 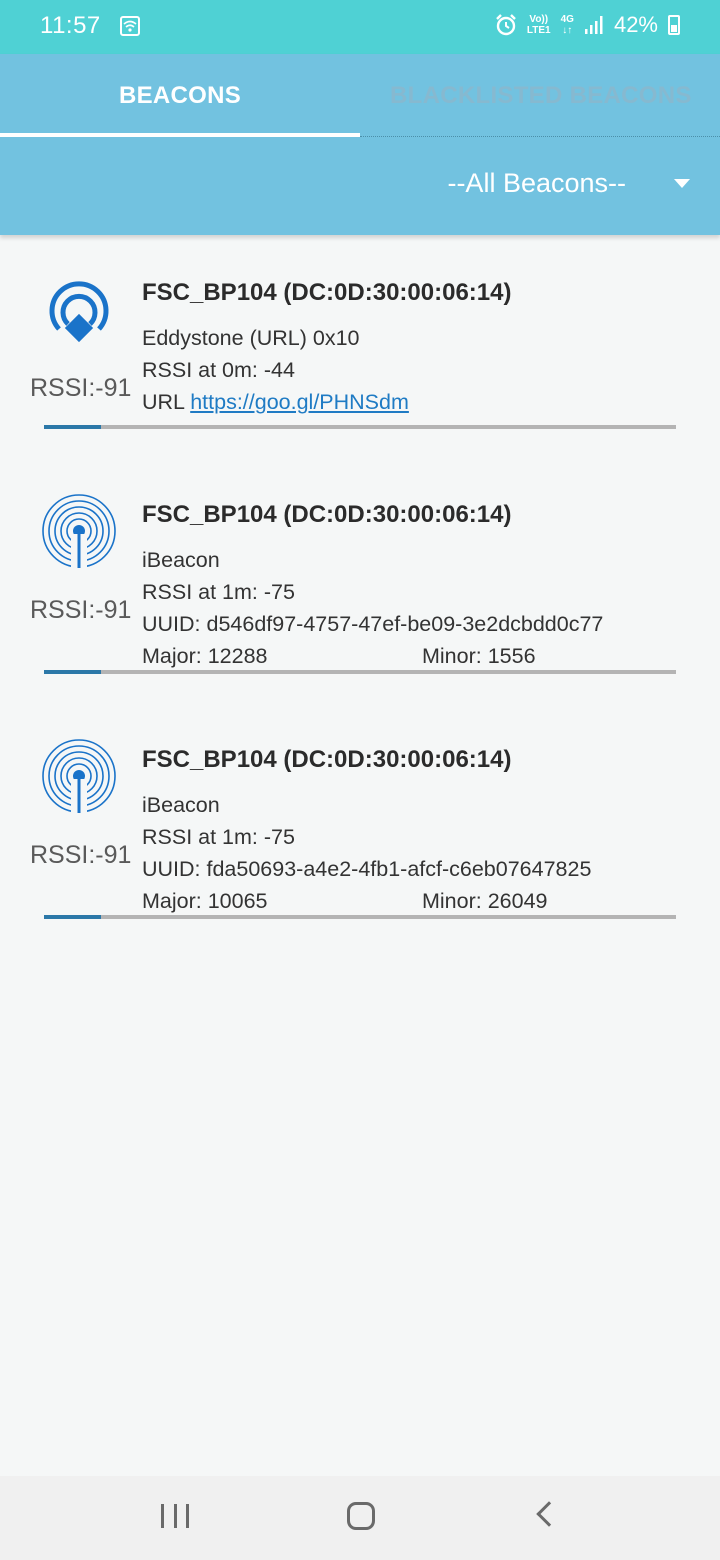 I want to click on volte-indicator: Vo)) LTE1, so click(x=539, y=25).